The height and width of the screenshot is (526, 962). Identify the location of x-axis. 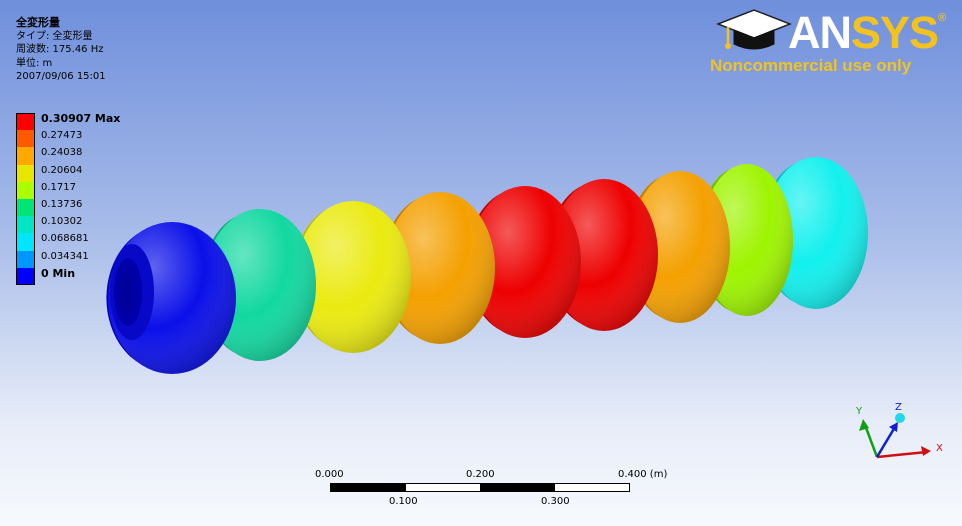
(902, 454).